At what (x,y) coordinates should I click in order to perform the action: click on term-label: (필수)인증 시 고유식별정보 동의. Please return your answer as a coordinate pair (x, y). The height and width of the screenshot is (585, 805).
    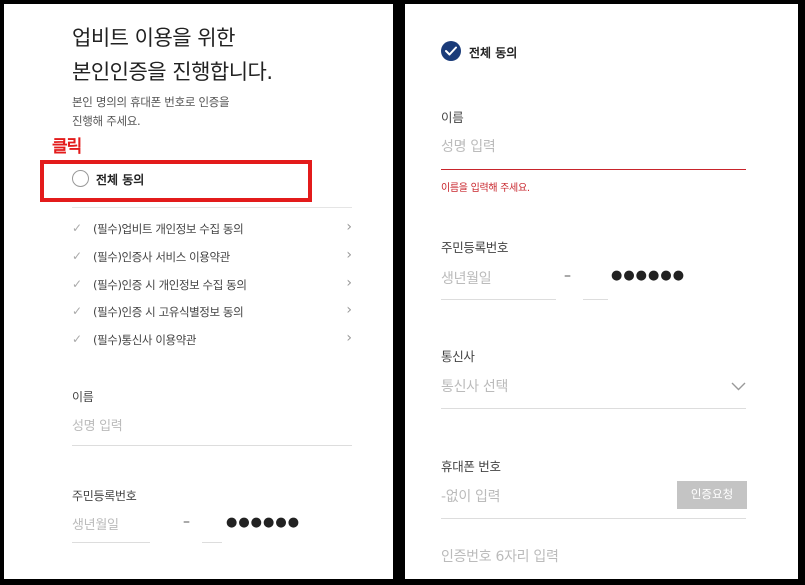
    Looking at the image, I should click on (168, 312).